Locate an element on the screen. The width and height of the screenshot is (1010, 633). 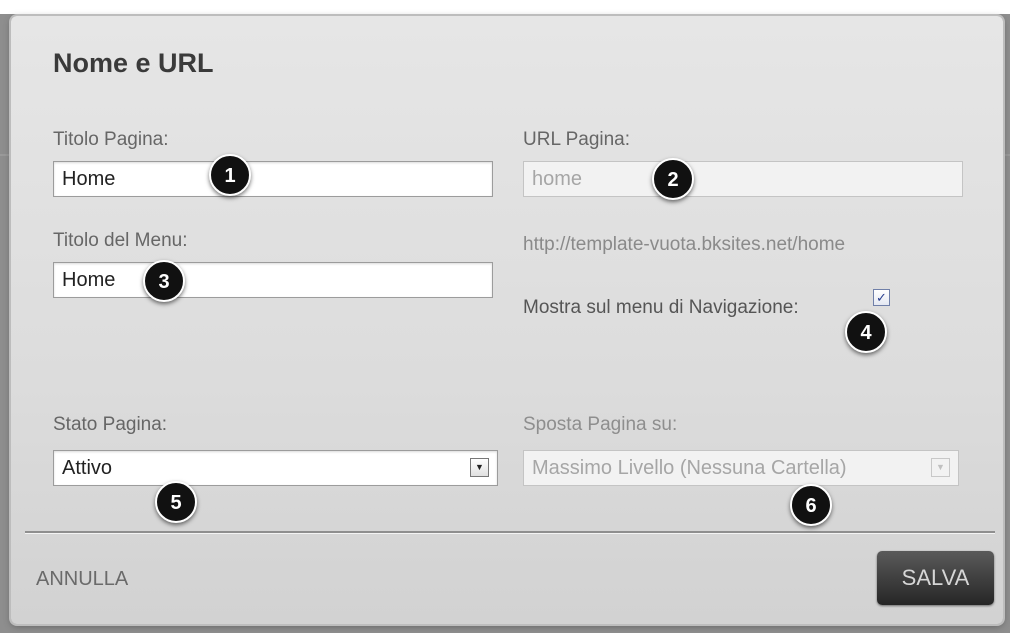
page-status-select: Attivo ▼ is located at coordinates (275, 468).